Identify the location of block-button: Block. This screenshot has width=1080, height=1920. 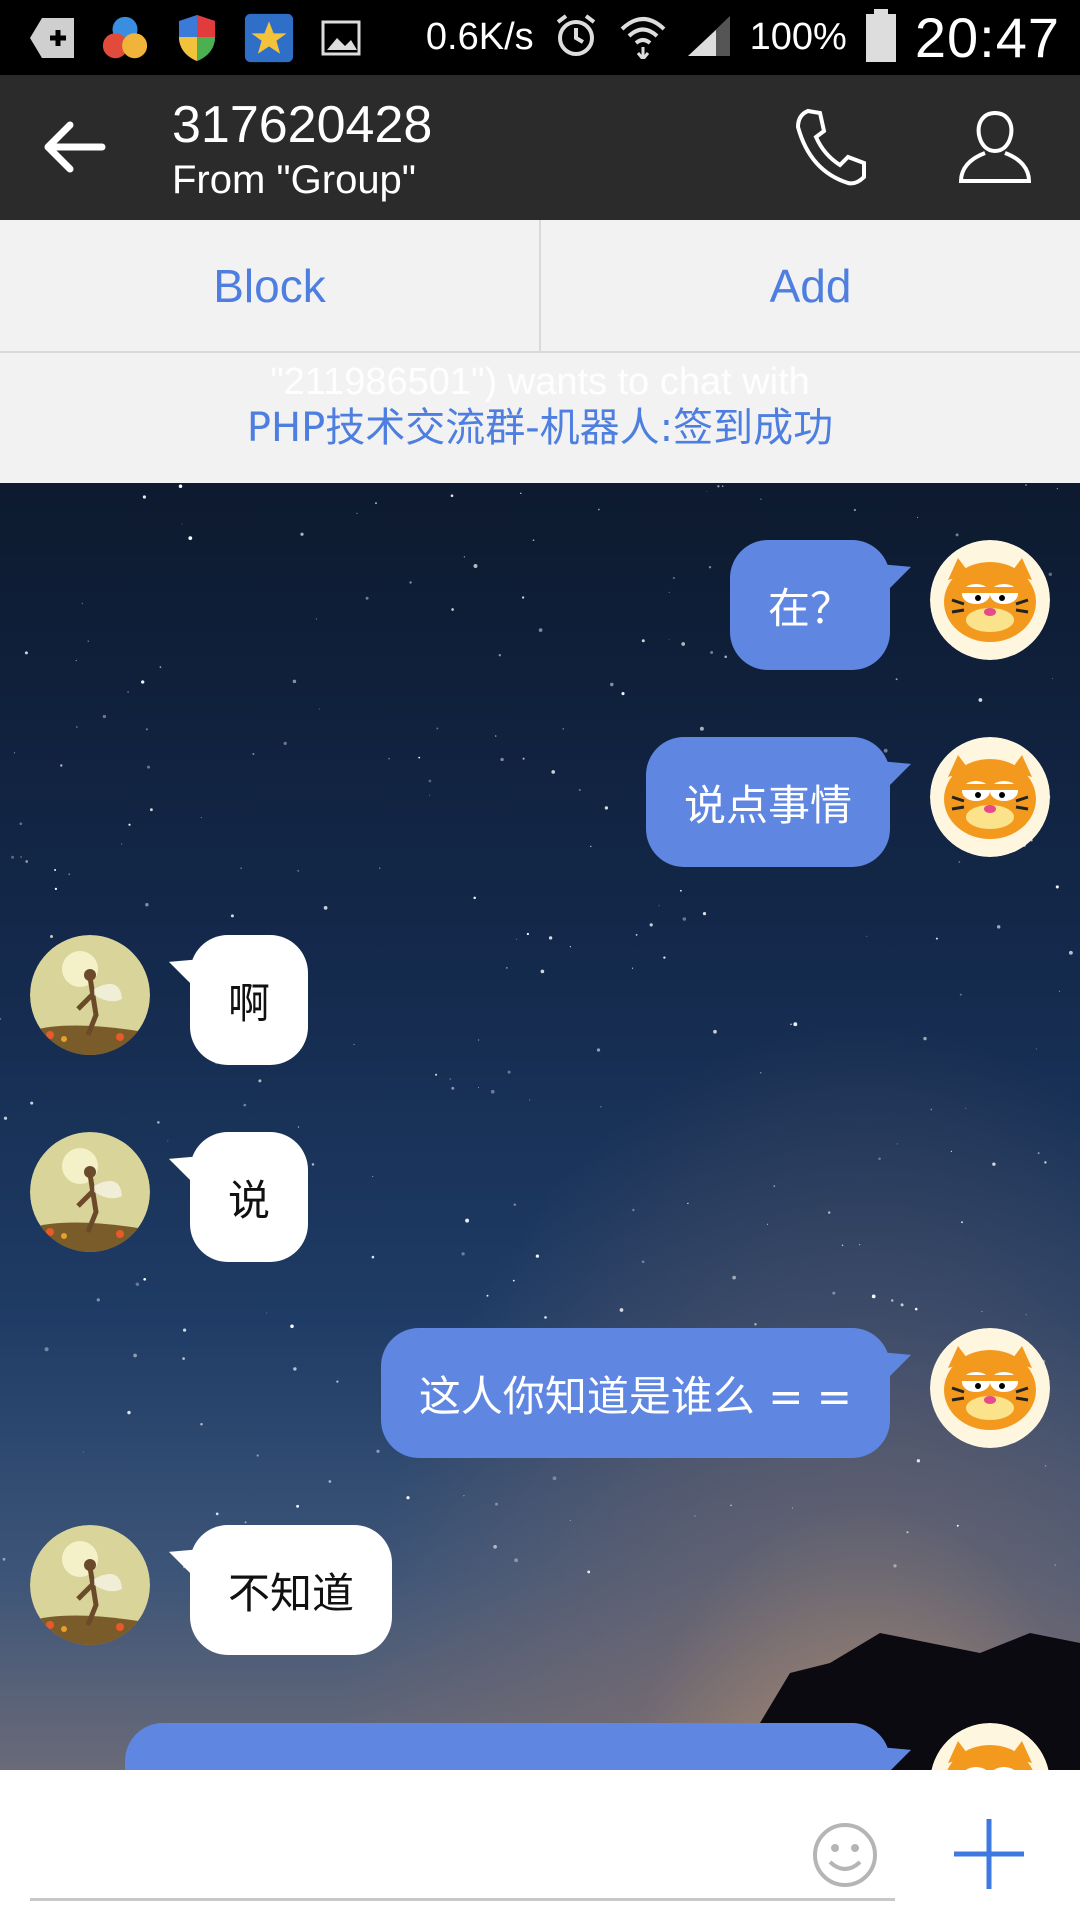
(270, 285).